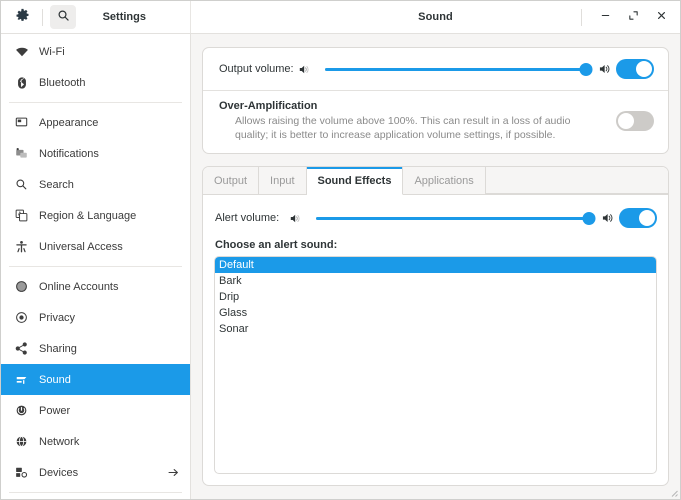  What do you see at coordinates (21, 52) in the screenshot?
I see `wifi-icon` at bounding box center [21, 52].